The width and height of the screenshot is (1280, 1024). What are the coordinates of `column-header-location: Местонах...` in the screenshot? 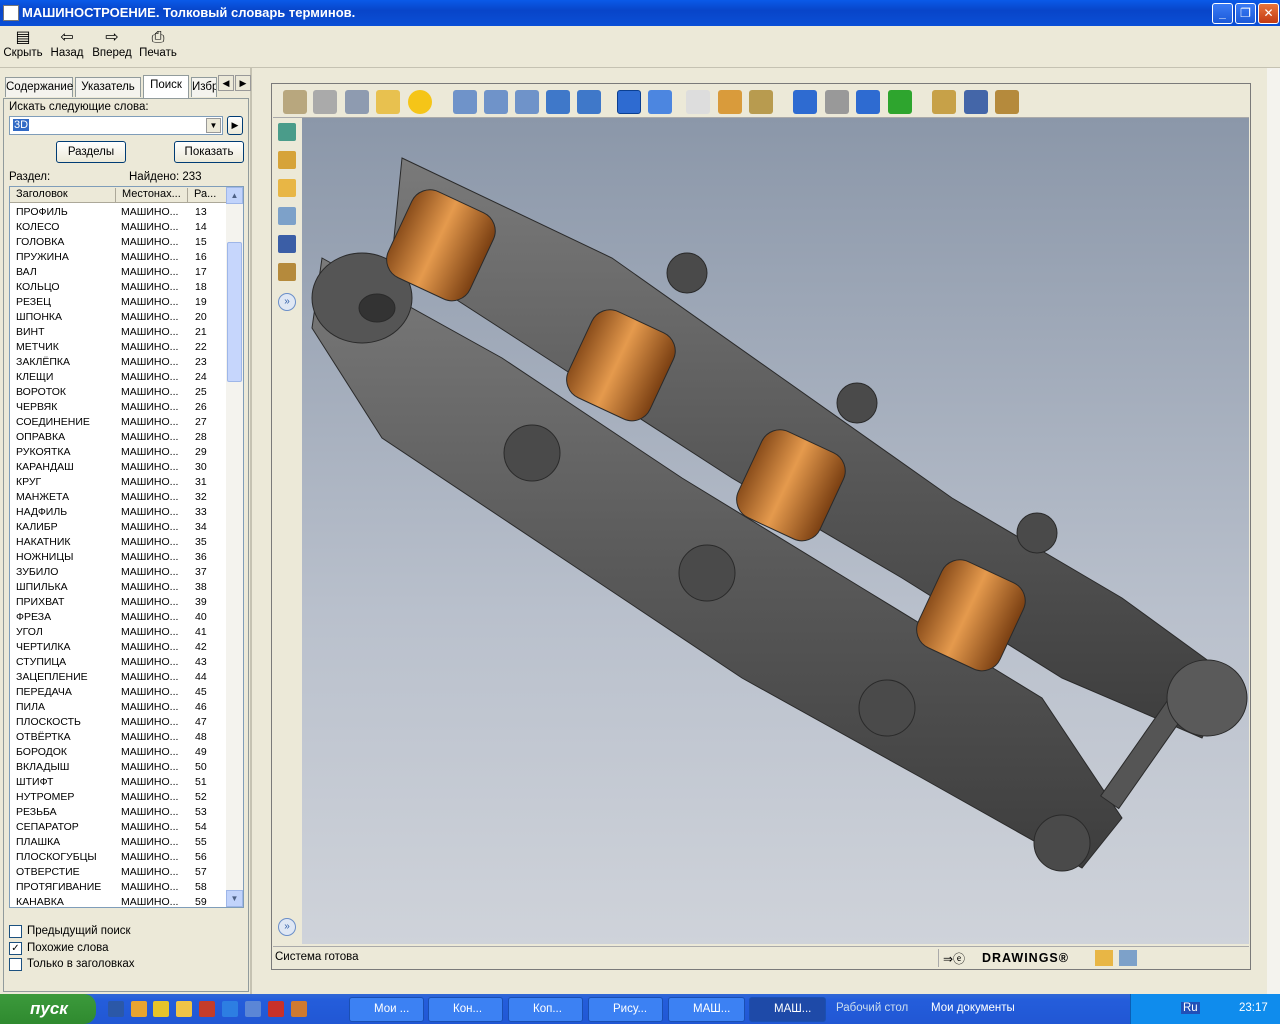 It's located at (152, 195).